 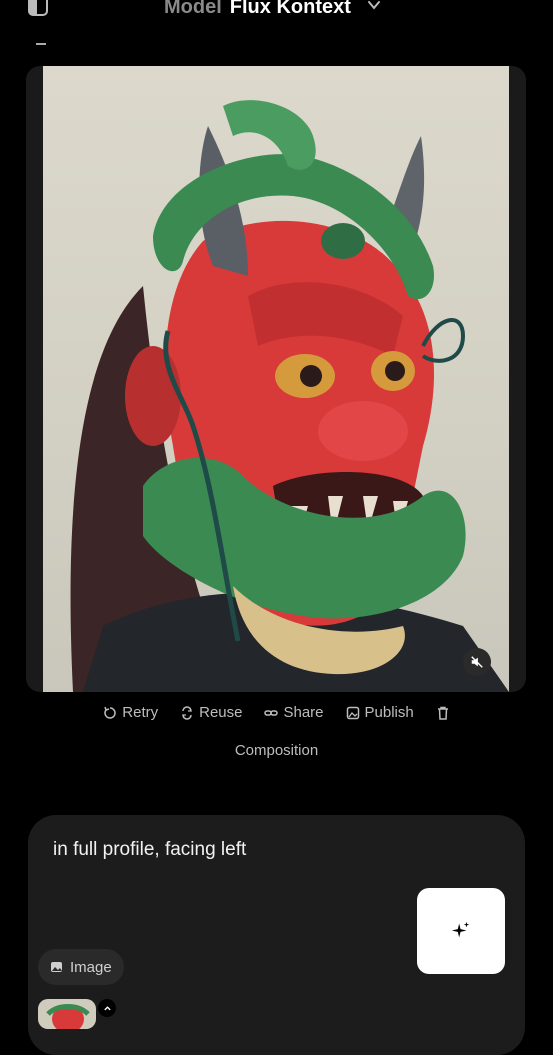 What do you see at coordinates (271, 712) in the screenshot?
I see `link-icon` at bounding box center [271, 712].